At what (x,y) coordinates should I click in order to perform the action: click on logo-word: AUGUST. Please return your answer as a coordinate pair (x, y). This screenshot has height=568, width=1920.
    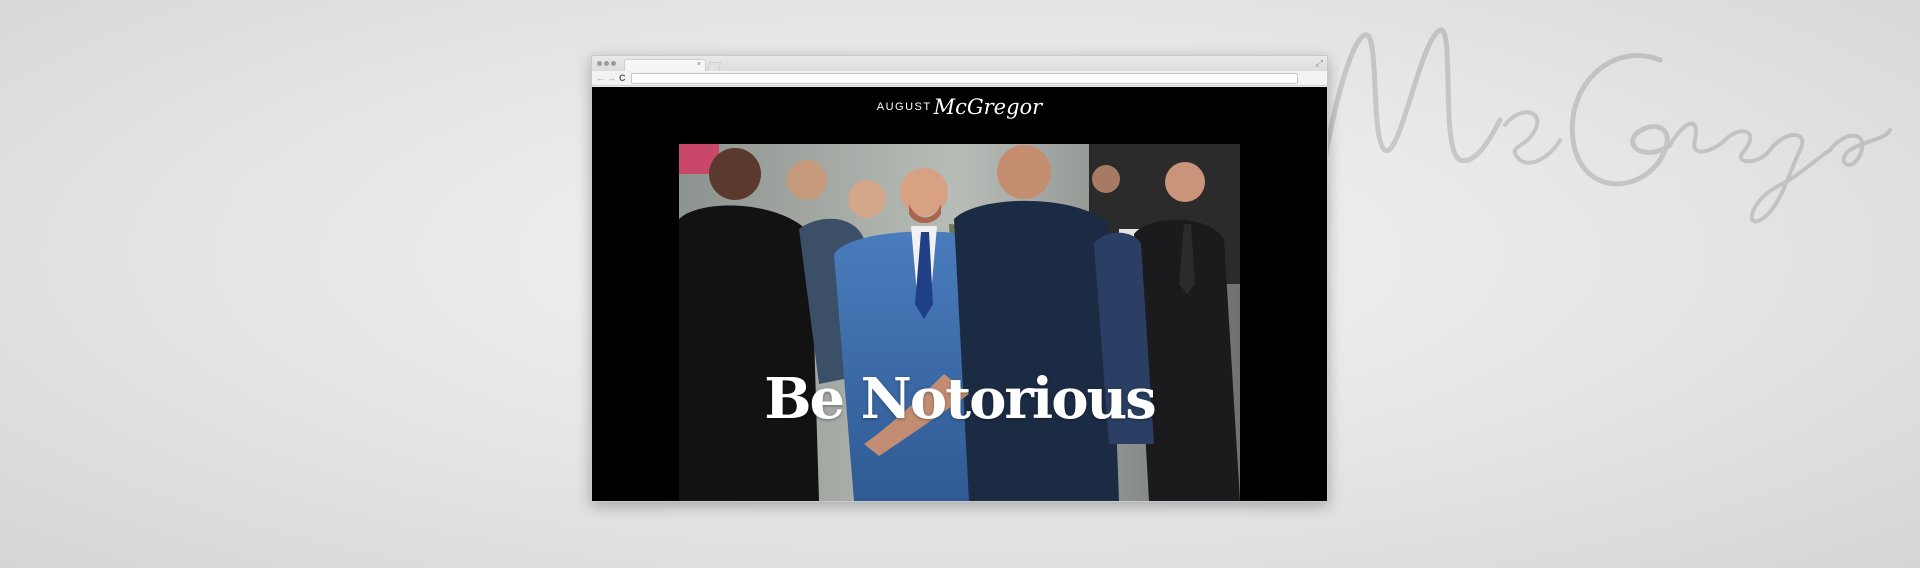
    Looking at the image, I should click on (904, 107).